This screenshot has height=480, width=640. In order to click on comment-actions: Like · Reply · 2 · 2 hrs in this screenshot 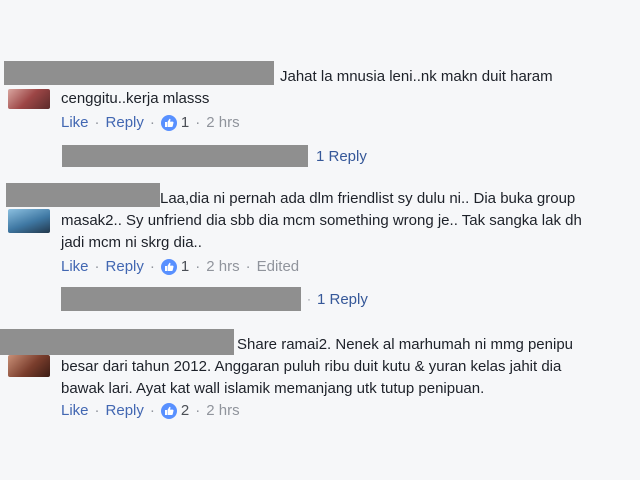, I will do `click(150, 410)`.